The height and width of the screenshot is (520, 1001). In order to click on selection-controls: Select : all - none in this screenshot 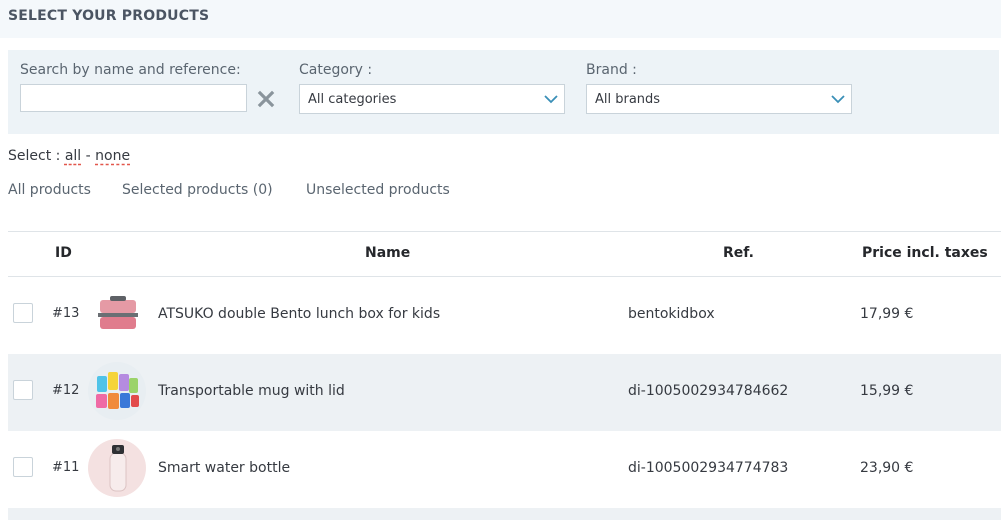, I will do `click(69, 156)`.